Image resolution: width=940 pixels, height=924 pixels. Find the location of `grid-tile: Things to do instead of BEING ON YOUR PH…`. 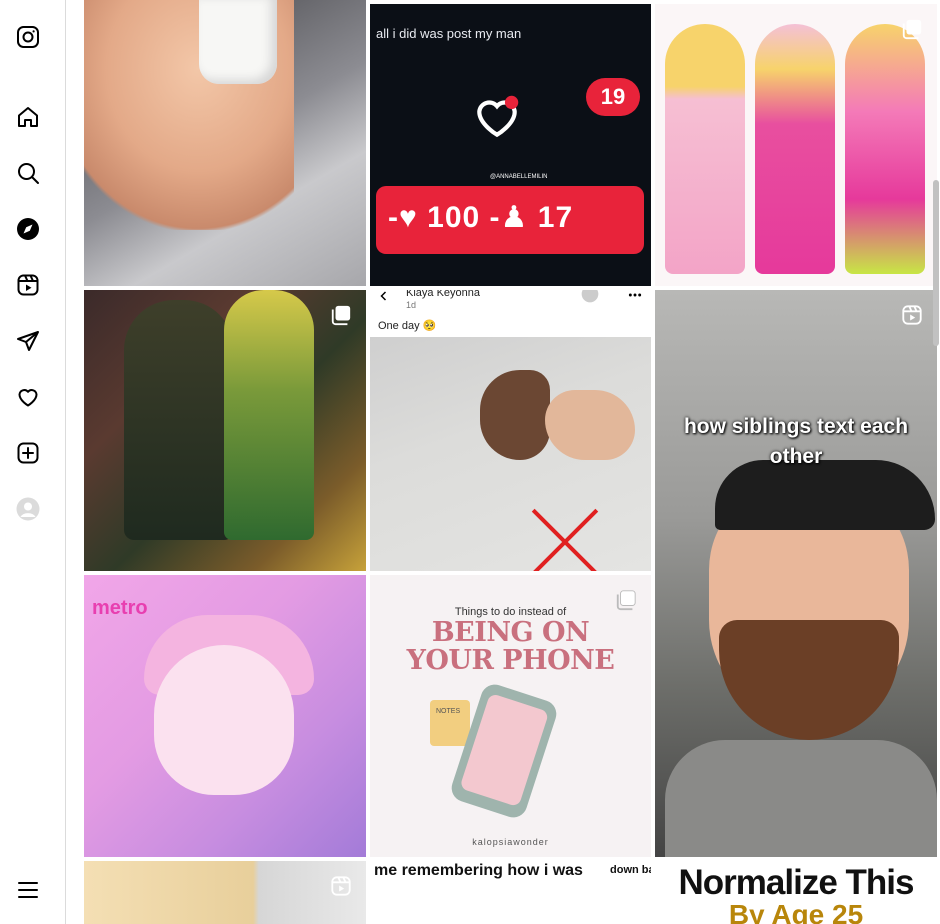

grid-tile: Things to do instead of BEING ON YOUR PH… is located at coordinates (510, 716).